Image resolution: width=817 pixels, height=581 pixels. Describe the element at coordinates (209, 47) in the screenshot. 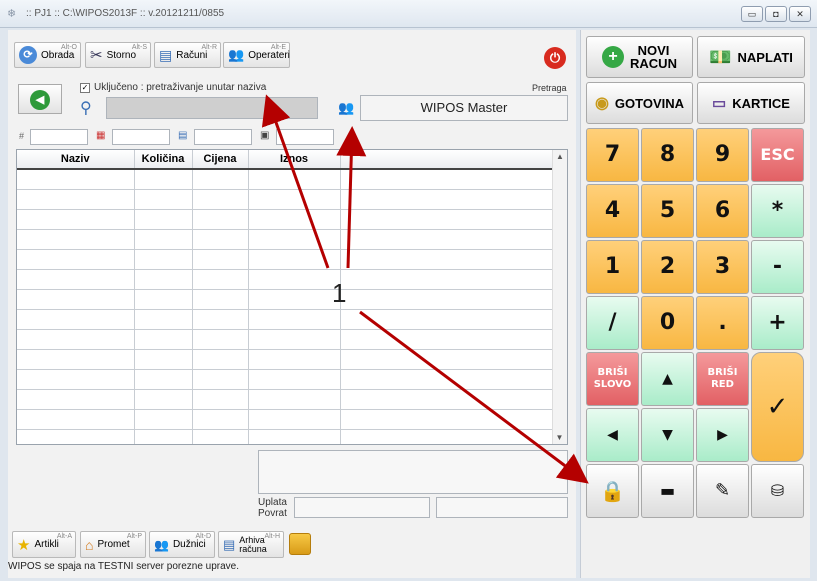

I see `racuni-hotkey: Alt-R` at that location.